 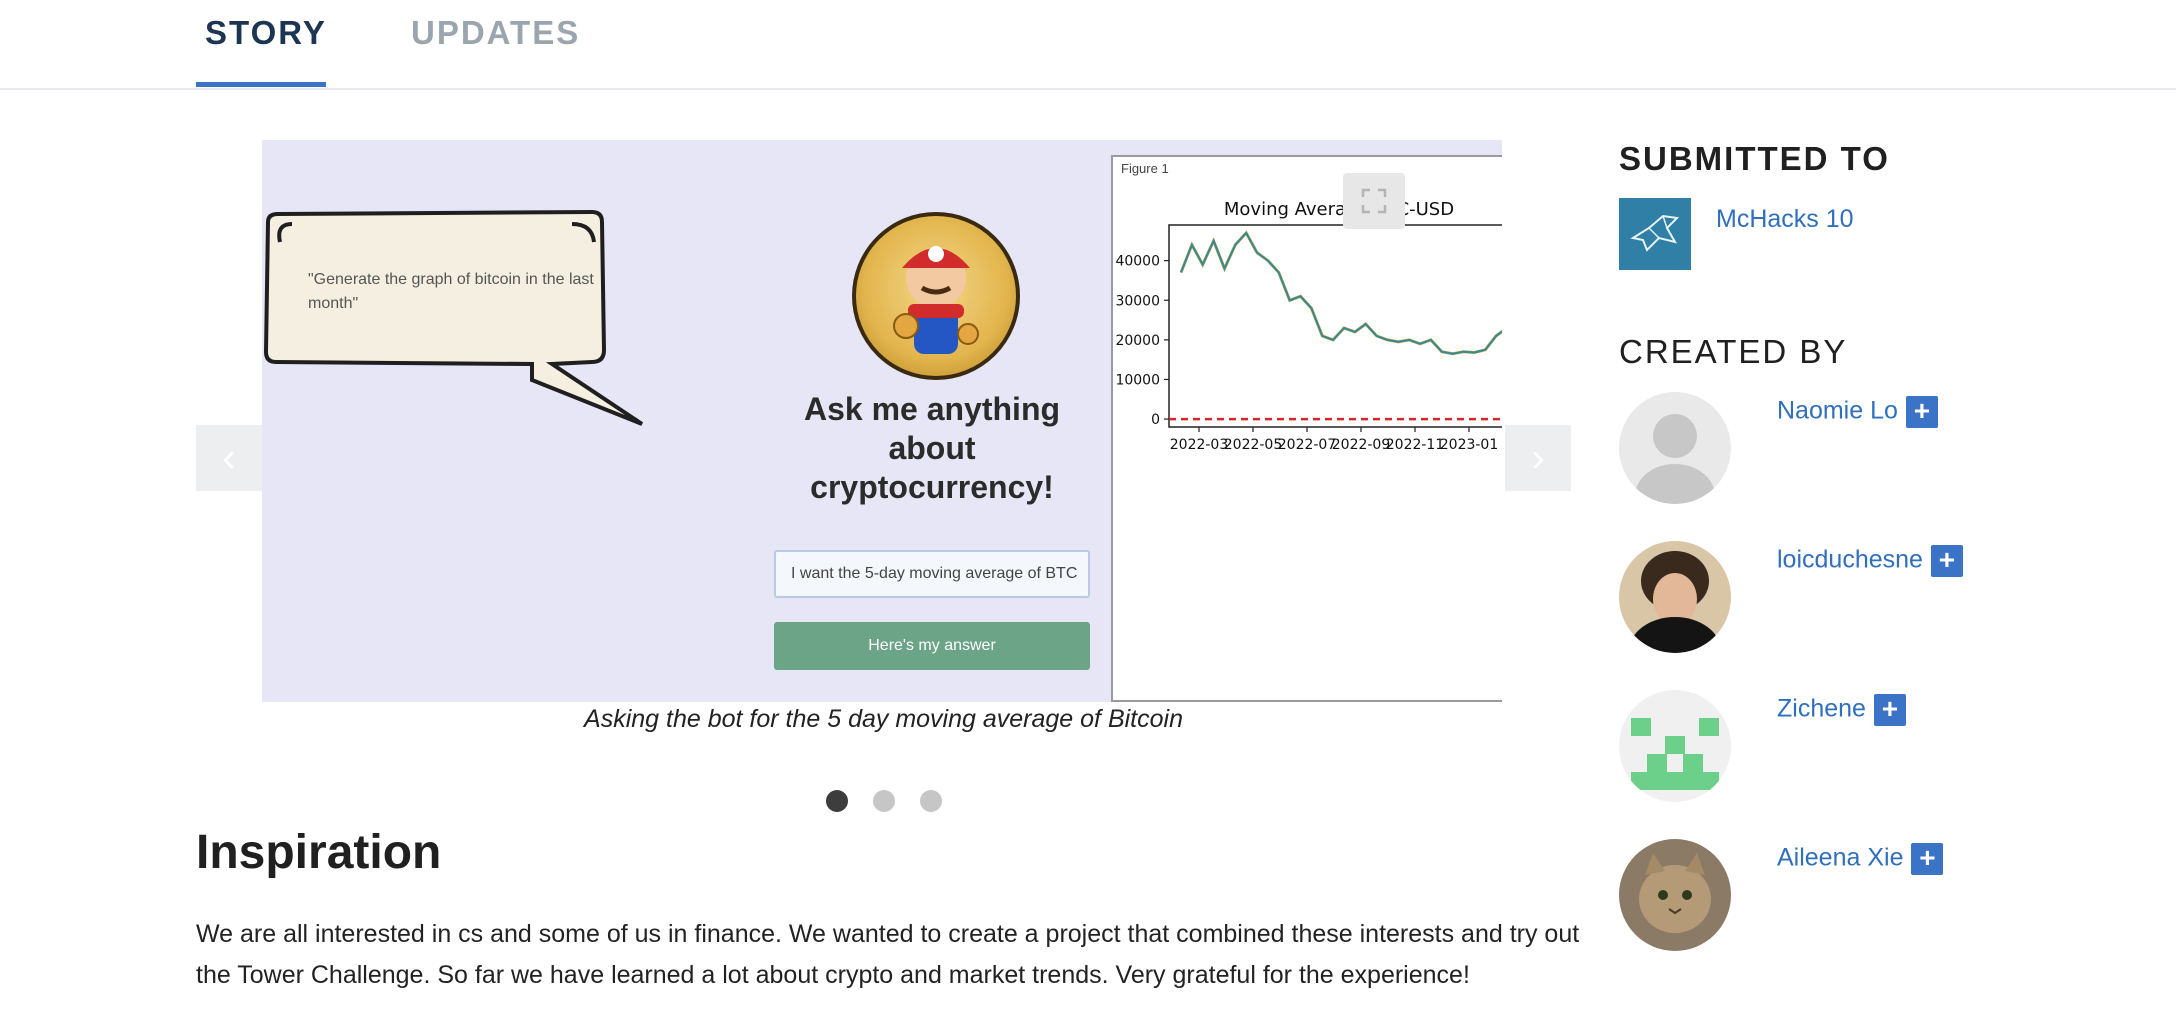 I want to click on hackathon-logo, so click(x=1655, y=234).